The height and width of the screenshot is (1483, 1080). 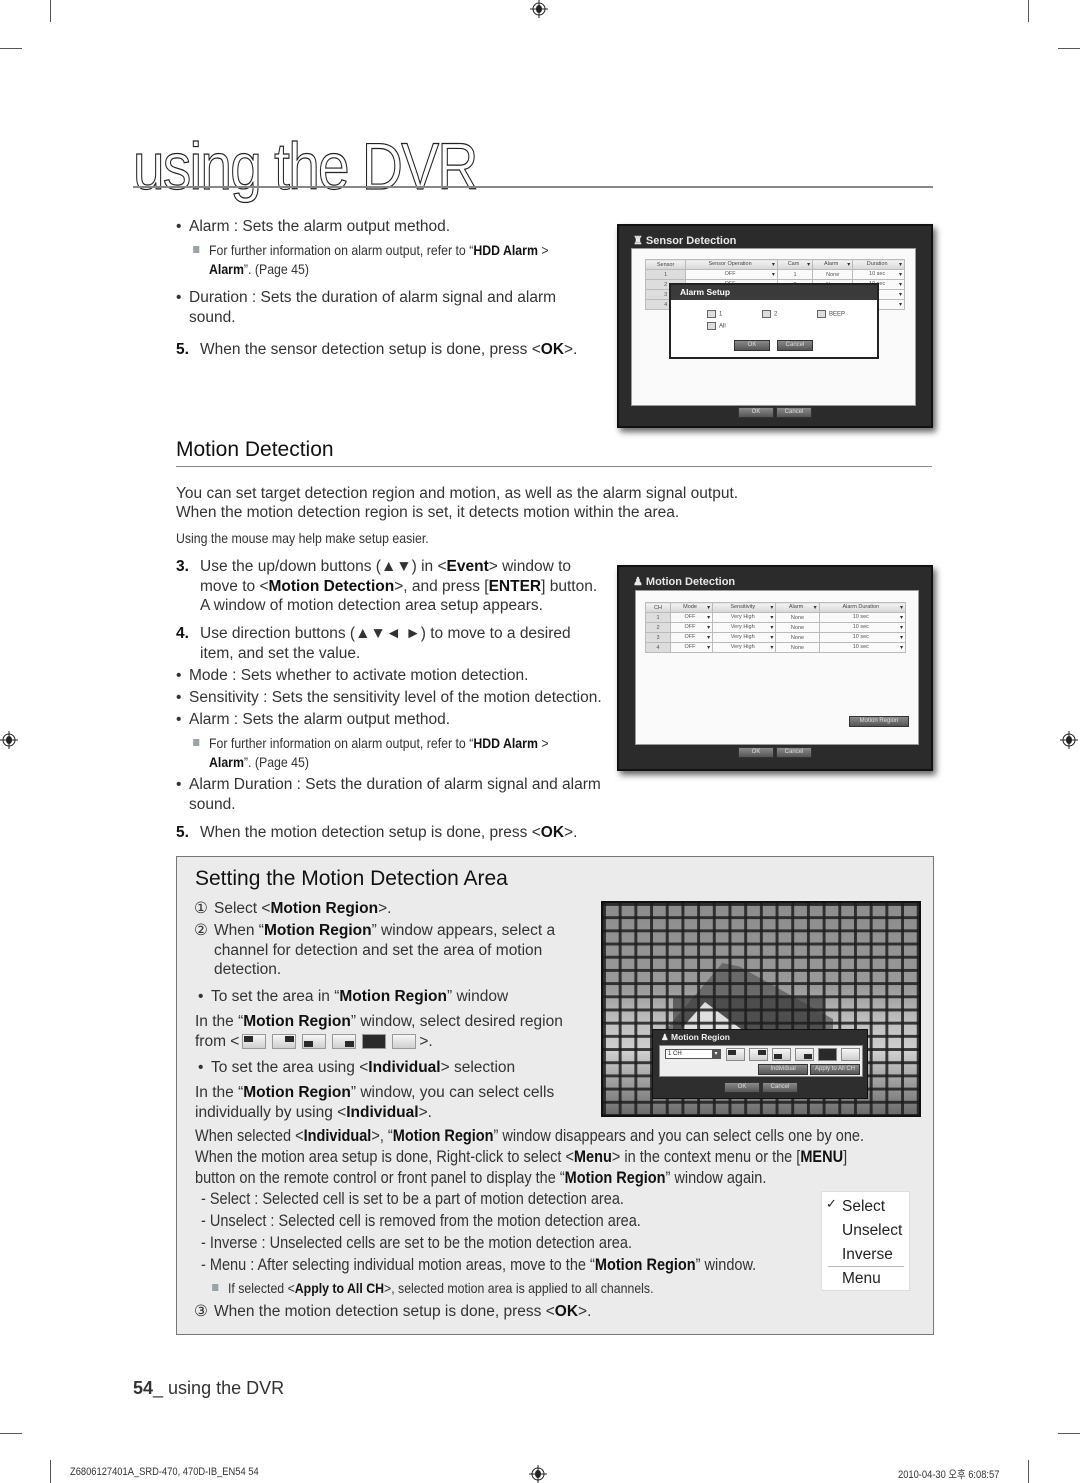 What do you see at coordinates (164, 1472) in the screenshot?
I see `print-slug-left: Z6806127401A_SRD-470, 470D-IB_EN54 54` at bounding box center [164, 1472].